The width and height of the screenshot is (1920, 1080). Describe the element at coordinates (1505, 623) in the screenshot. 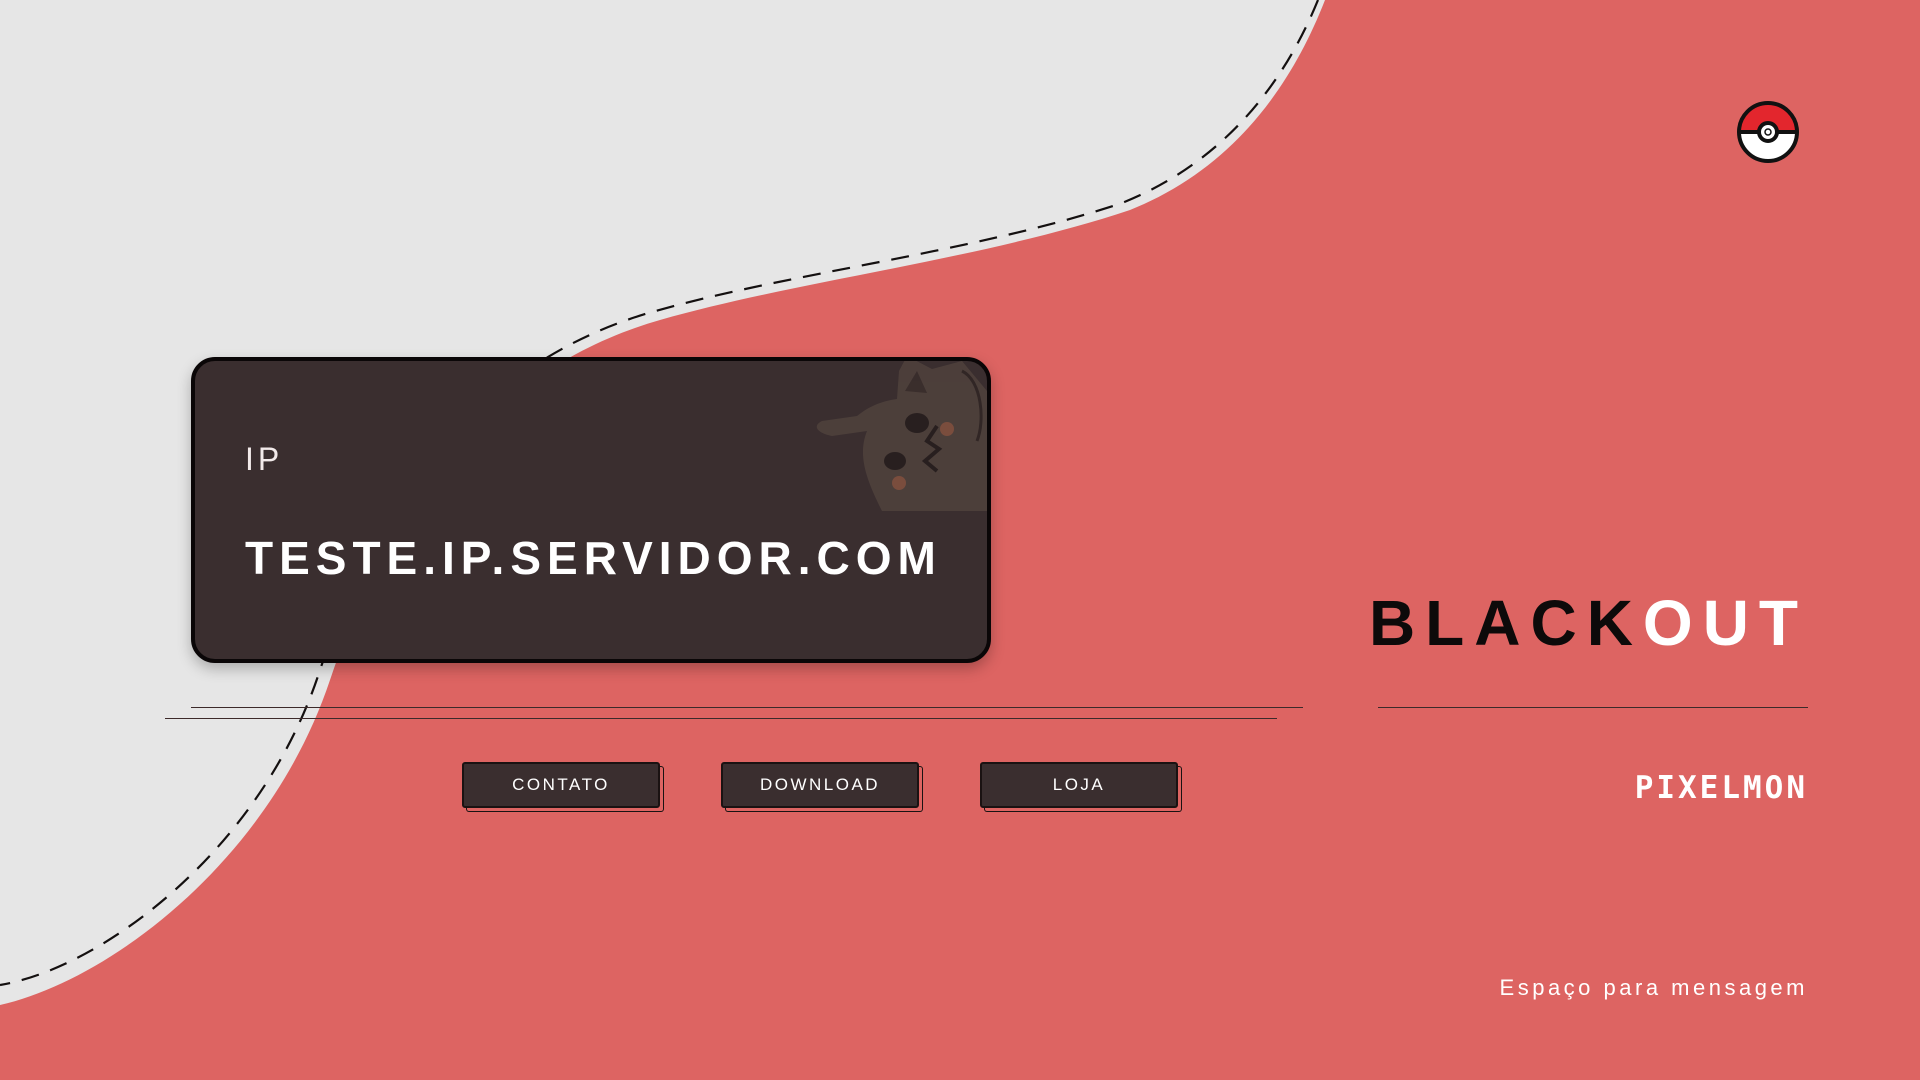

I see `brand-title-part1: BLACK` at that location.